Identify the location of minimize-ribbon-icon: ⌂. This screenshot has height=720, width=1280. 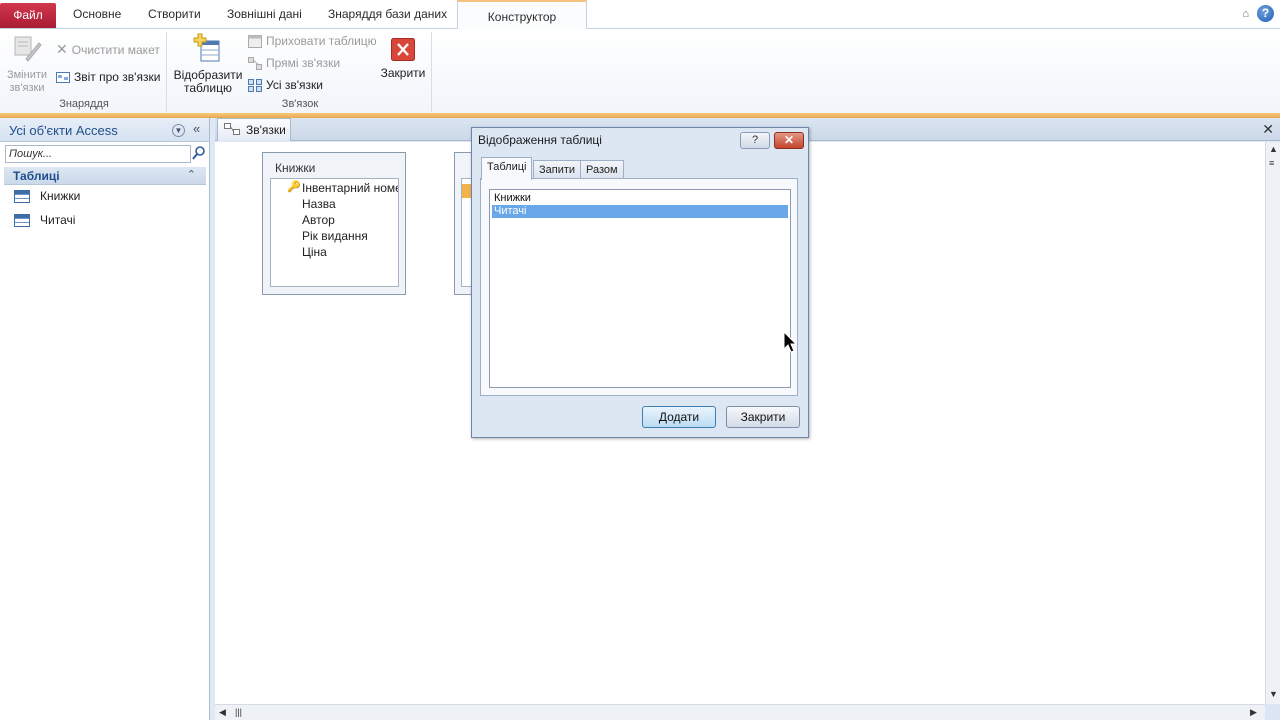
(1245, 14).